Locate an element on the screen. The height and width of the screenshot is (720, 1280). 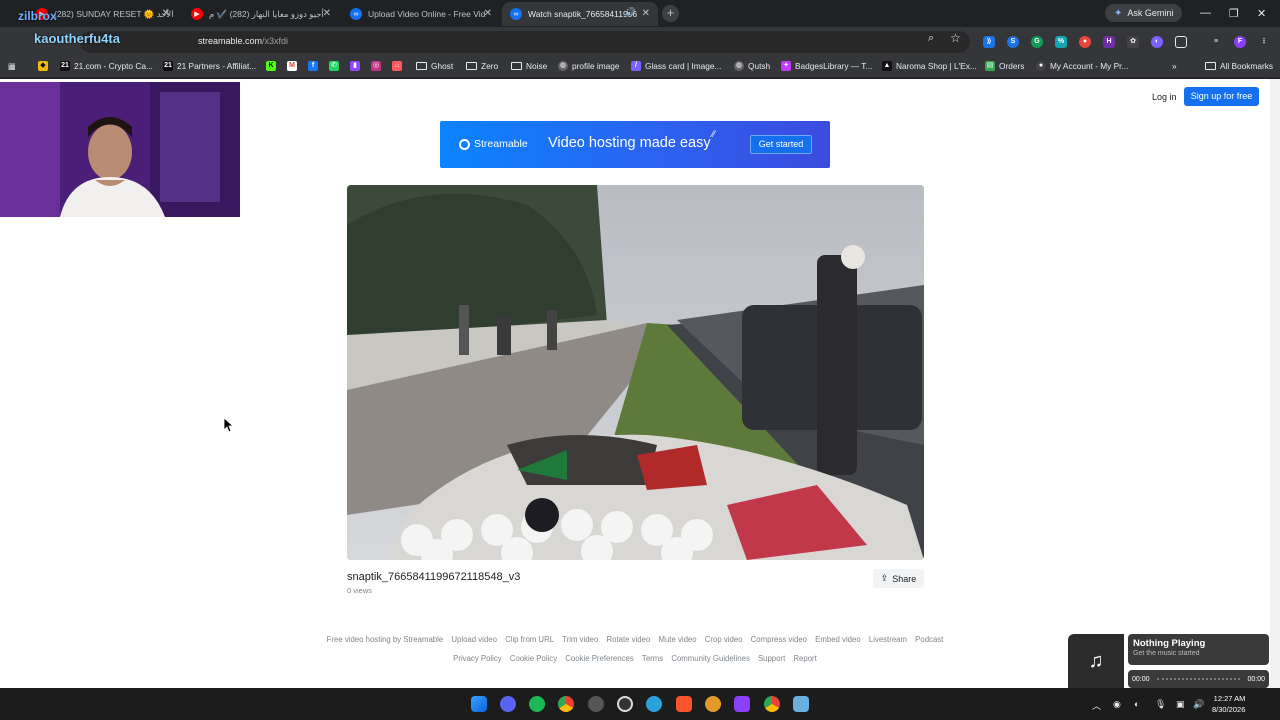
ask-gemini-button: ✦ Ask Gemini is located at coordinates (1144, 13).